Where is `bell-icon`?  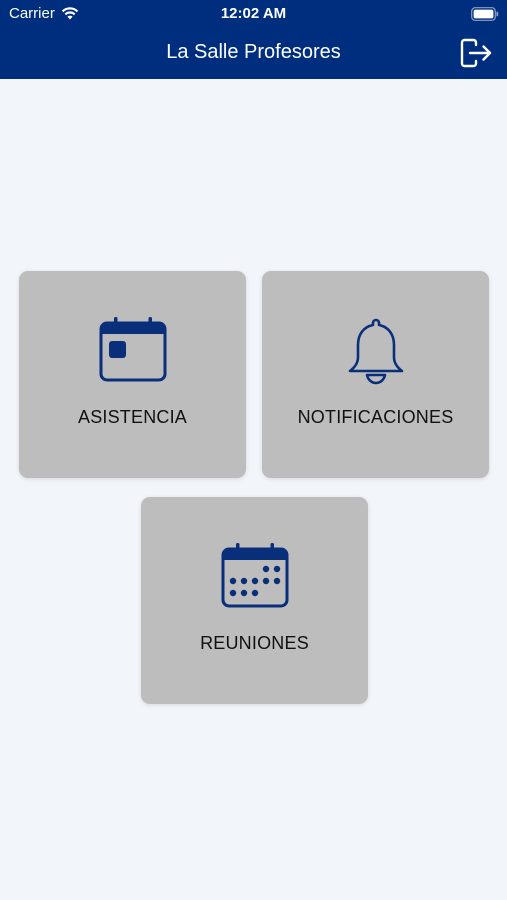
bell-icon is located at coordinates (375, 351).